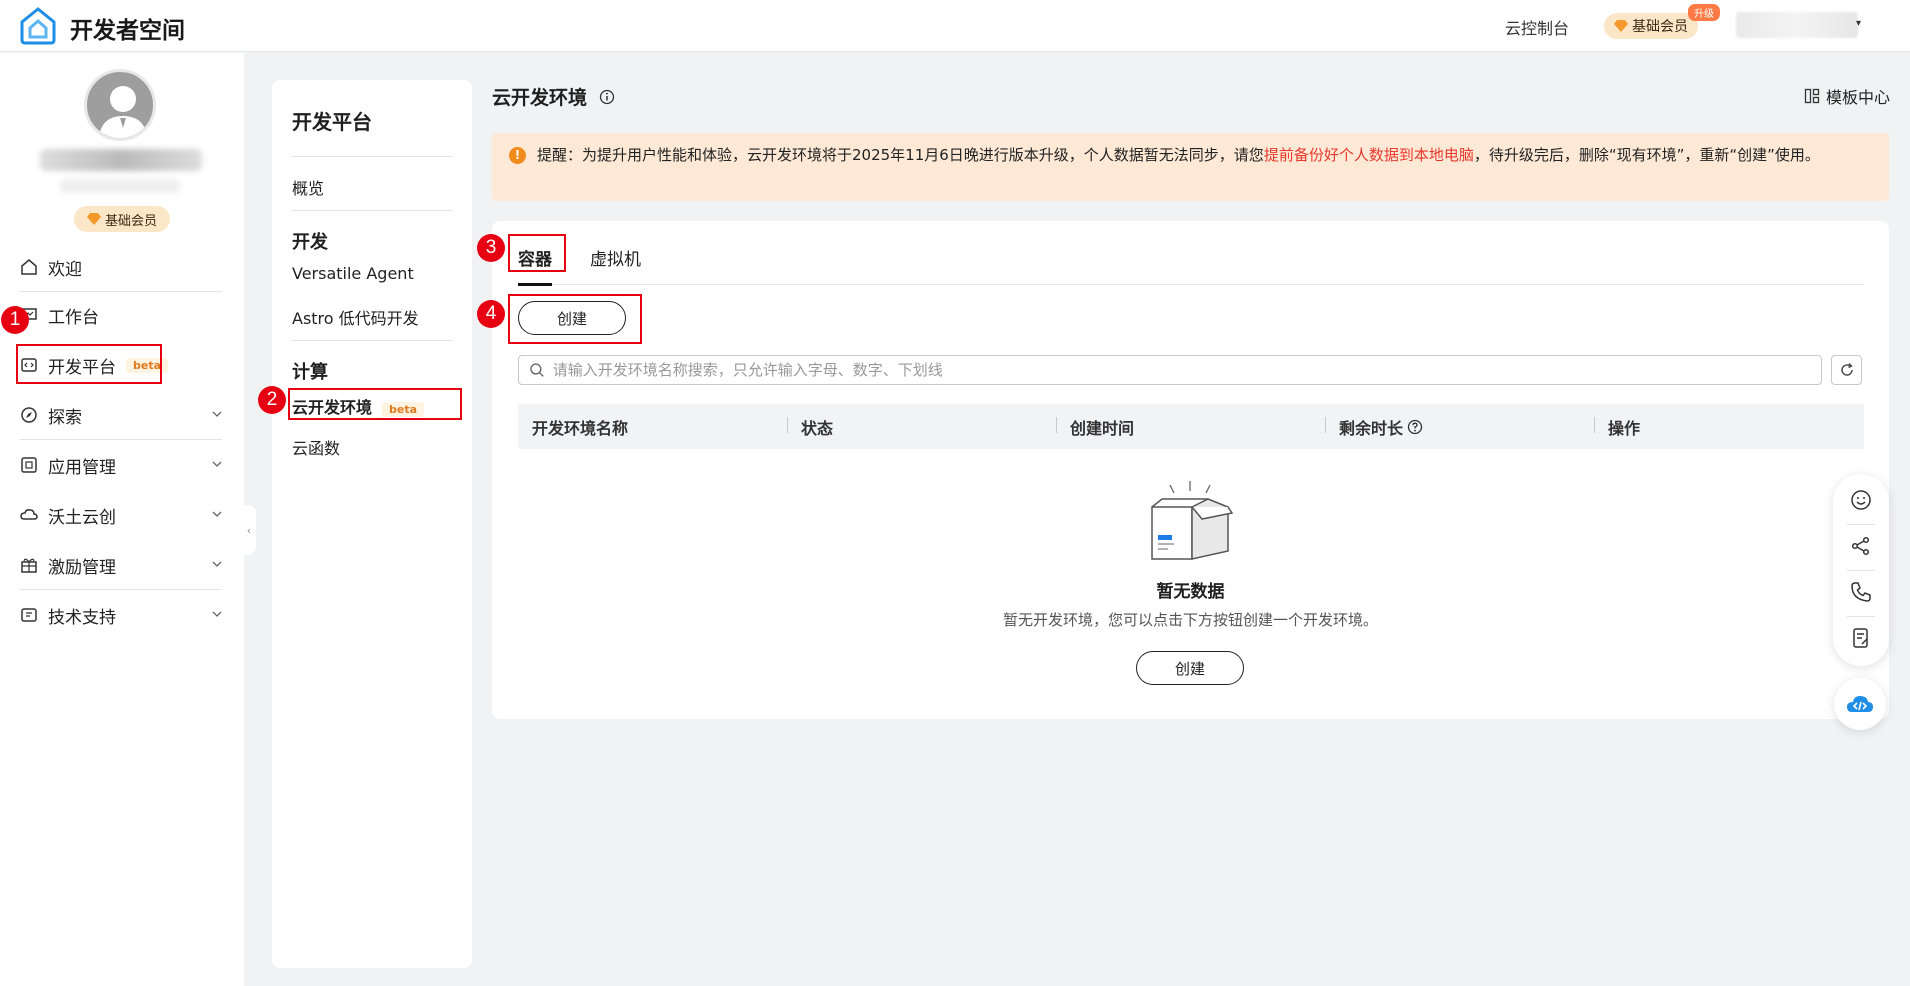 The height and width of the screenshot is (986, 1910). Describe the element at coordinates (310, 242) in the screenshot. I see `subnav-heading-dev: 开发` at that location.